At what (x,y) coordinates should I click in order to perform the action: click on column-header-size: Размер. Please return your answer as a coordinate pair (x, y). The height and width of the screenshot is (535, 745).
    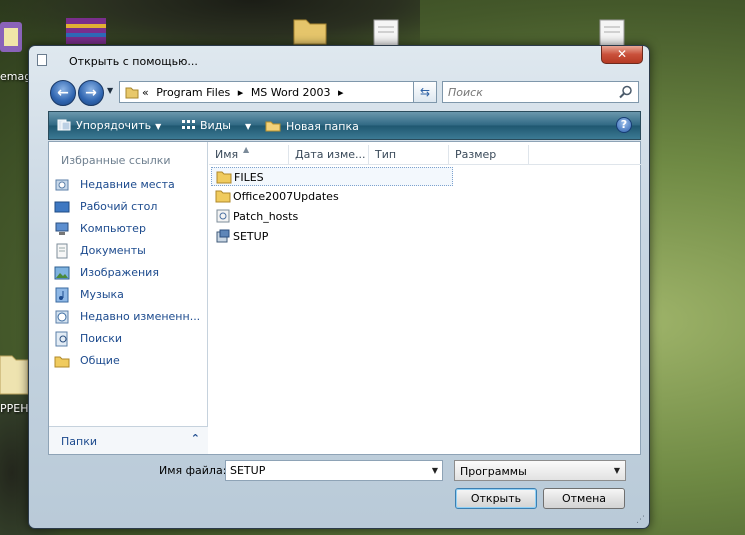
    Looking at the image, I should click on (489, 155).